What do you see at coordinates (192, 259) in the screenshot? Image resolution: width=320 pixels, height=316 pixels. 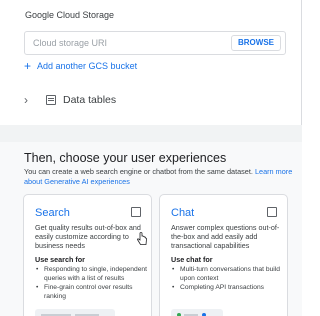 I see `chat-use-label: Use chat for` at bounding box center [192, 259].